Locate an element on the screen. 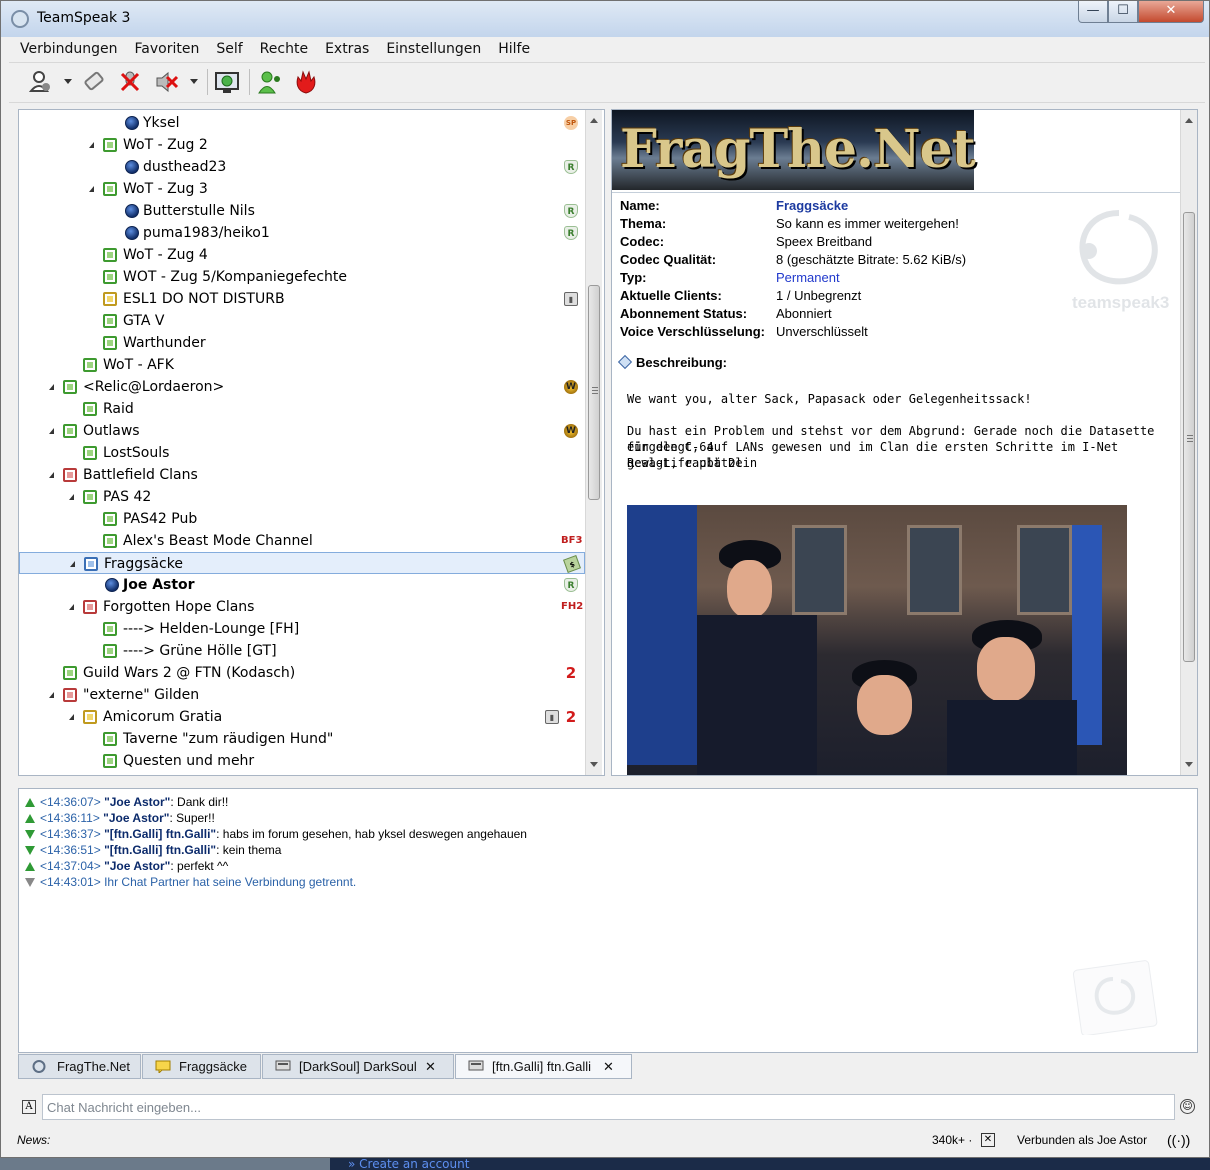 The image size is (1210, 1170). mute-dropdown-arrow-icon is located at coordinates (194, 81).